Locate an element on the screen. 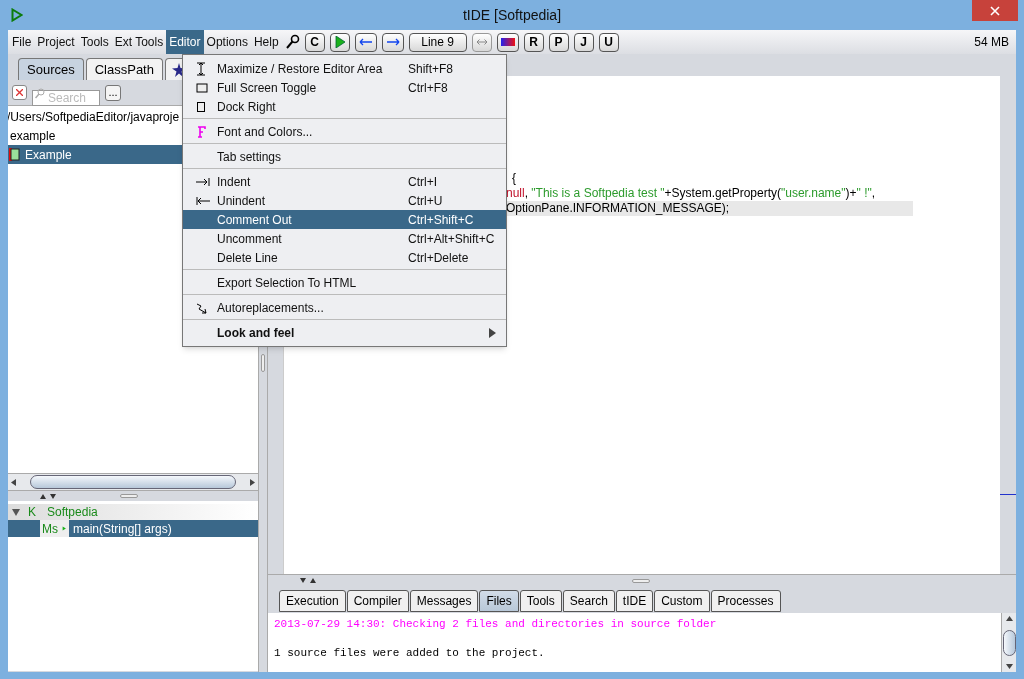 The image size is (1024, 679). menu-item: Project is located at coordinates (56, 42).